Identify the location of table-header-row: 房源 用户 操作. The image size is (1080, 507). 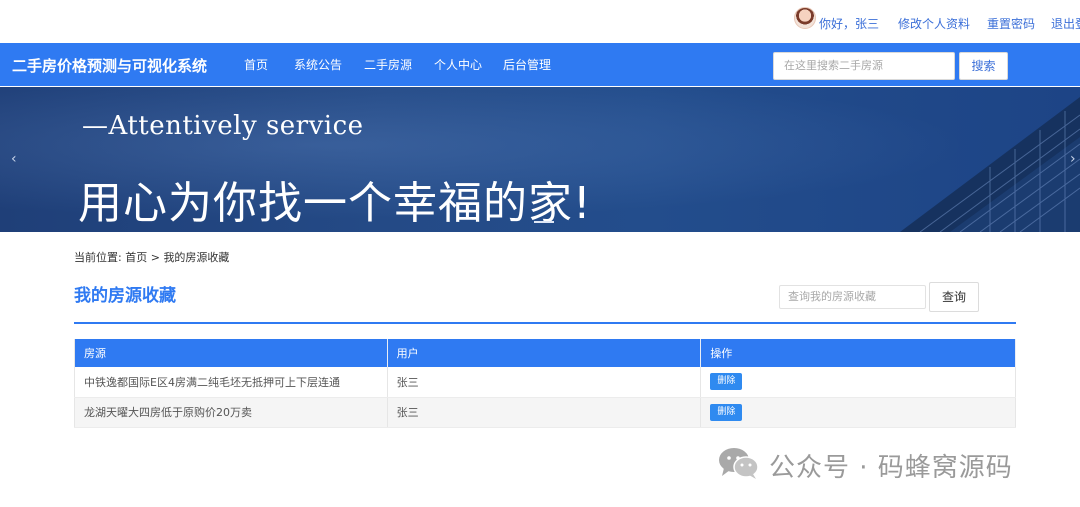
(545, 353).